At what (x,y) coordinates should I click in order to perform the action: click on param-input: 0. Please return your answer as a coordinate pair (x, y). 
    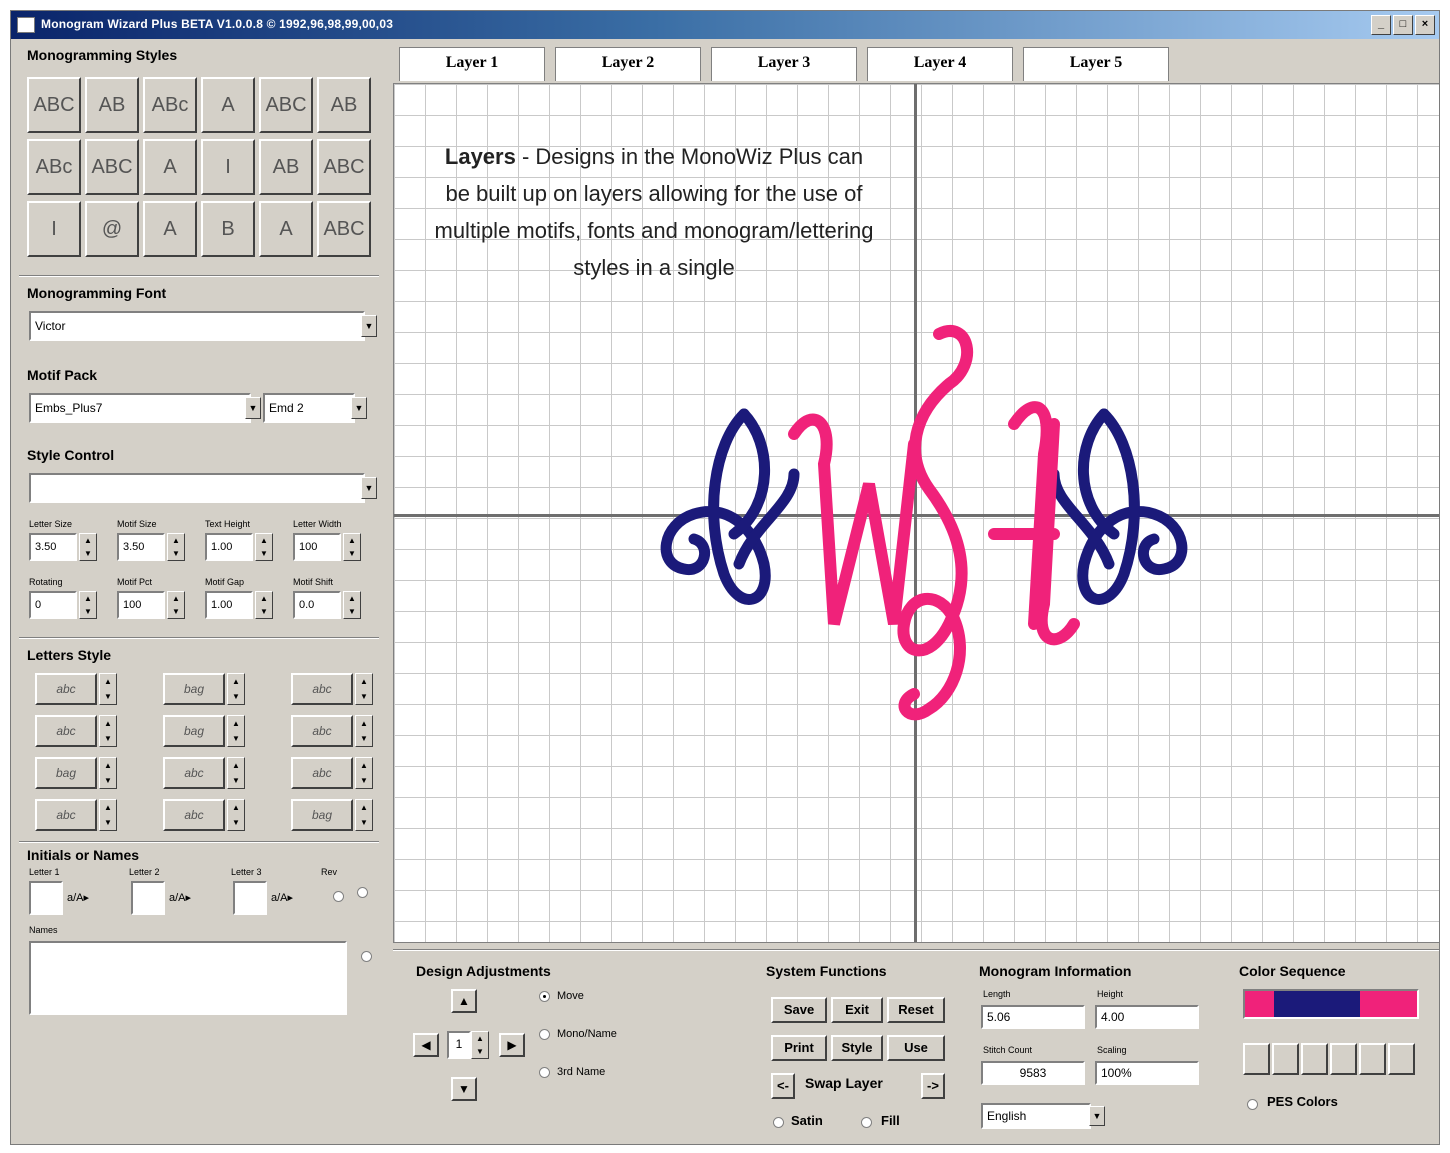
    Looking at the image, I should click on (53, 605).